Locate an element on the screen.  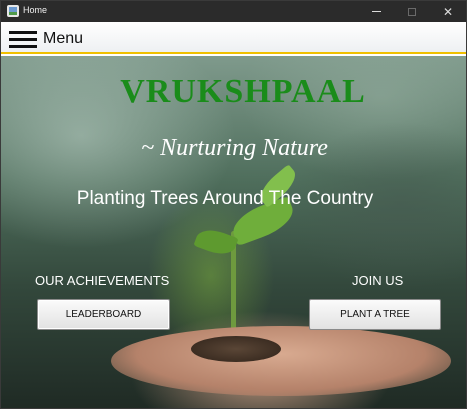
leaderboard-button: LEADERBOARD is located at coordinates (103, 314).